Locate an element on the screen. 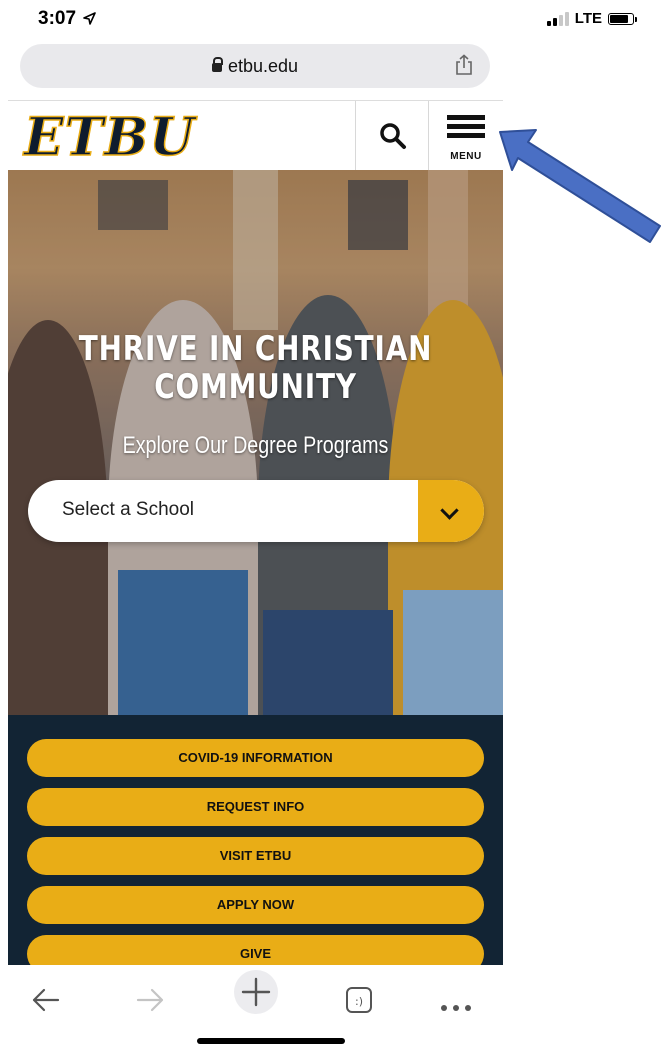 Image resolution: width=664 pixels, height=1047 pixels. search-icon is located at coordinates (393, 136).